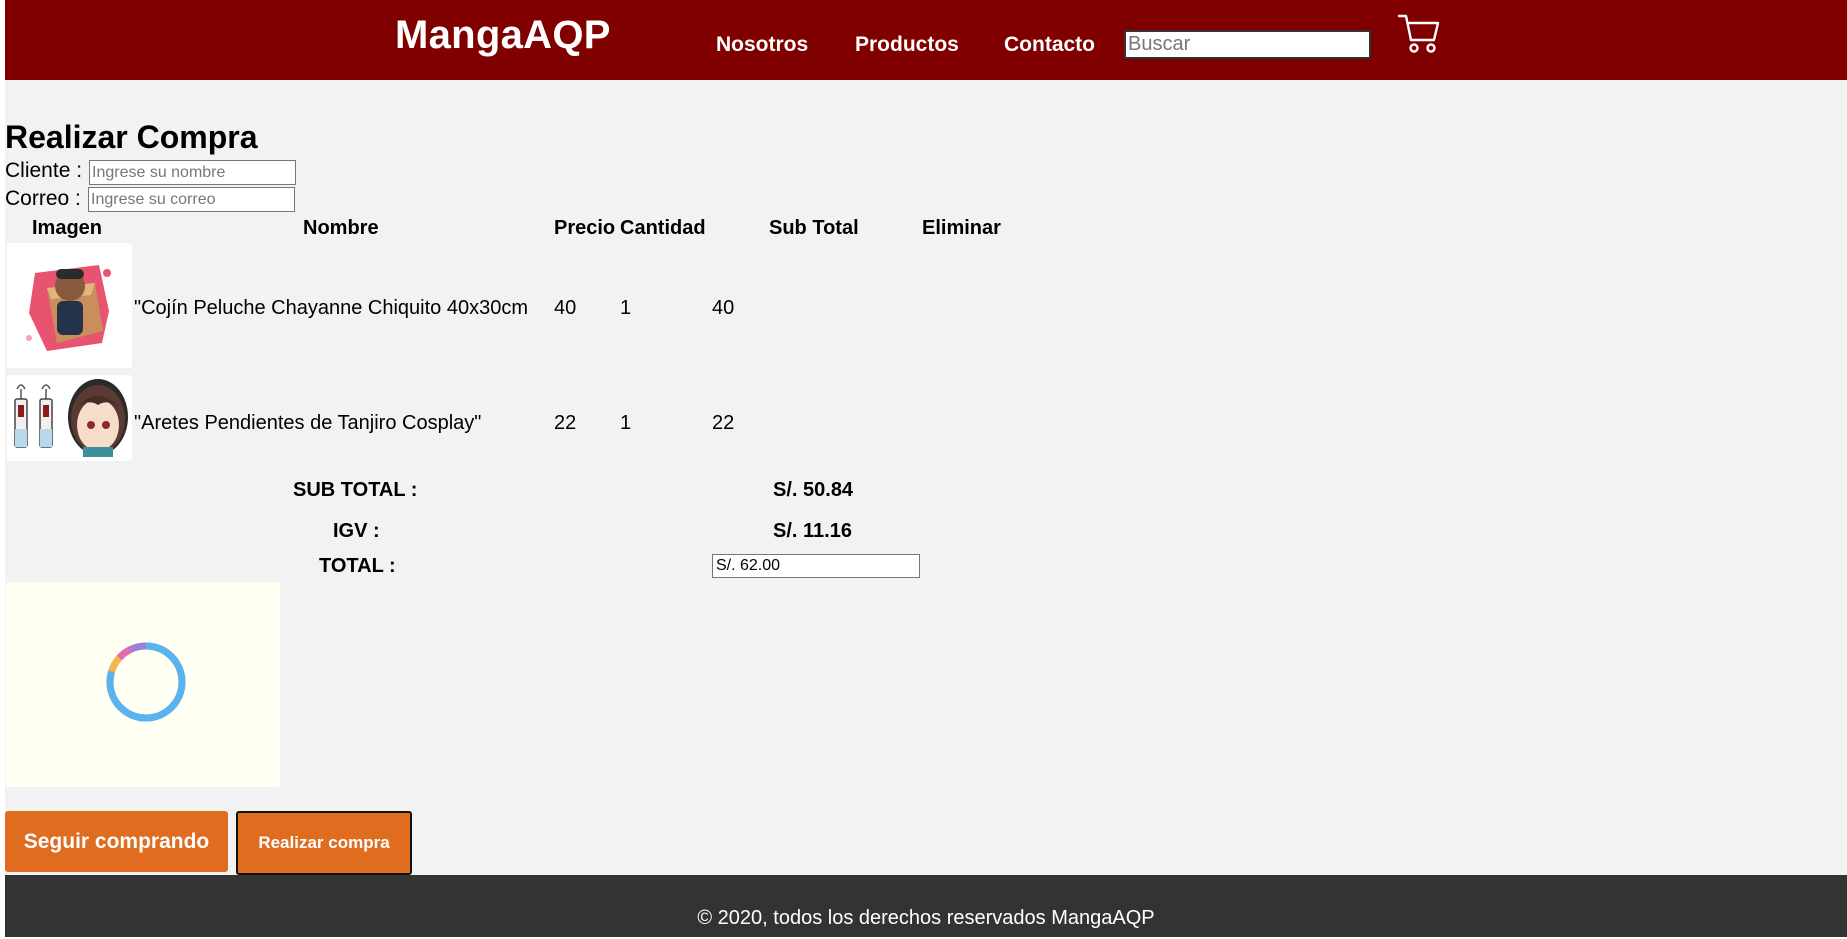  I want to click on nav-link-productos: Productos, so click(907, 45).